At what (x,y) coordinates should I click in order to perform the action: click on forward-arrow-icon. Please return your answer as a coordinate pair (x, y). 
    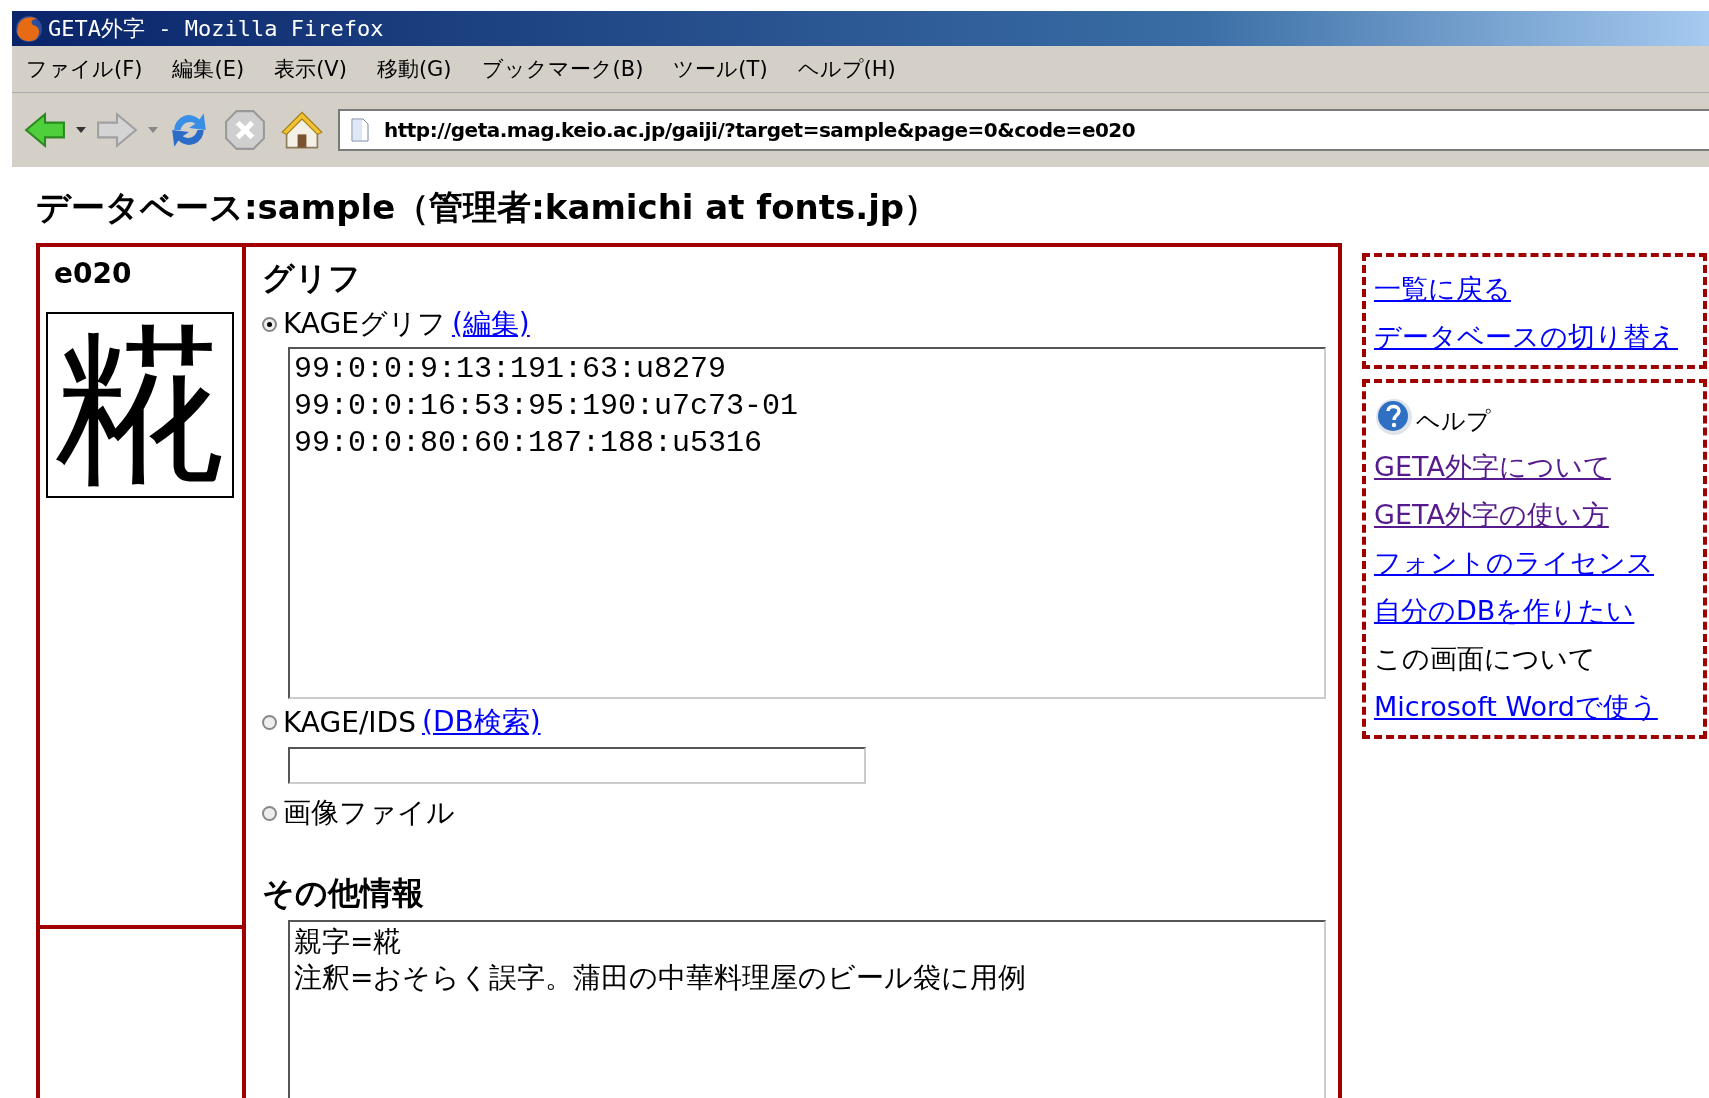
    Looking at the image, I should click on (117, 130).